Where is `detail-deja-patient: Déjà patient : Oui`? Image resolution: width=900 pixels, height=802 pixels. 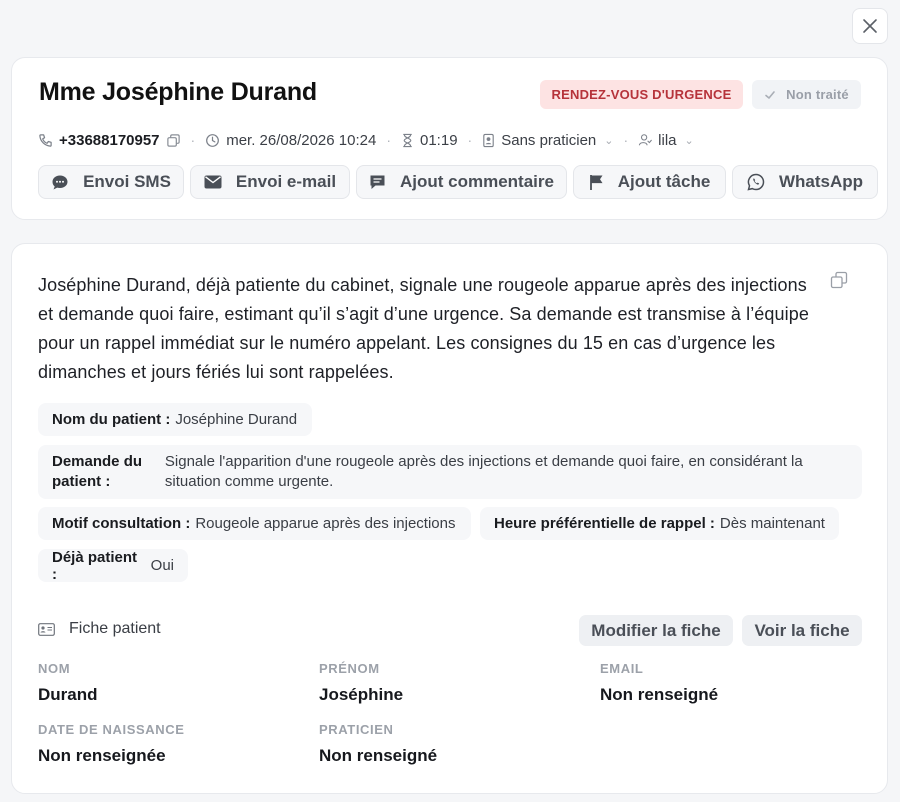 detail-deja-patient: Déjà patient : Oui is located at coordinates (113, 565).